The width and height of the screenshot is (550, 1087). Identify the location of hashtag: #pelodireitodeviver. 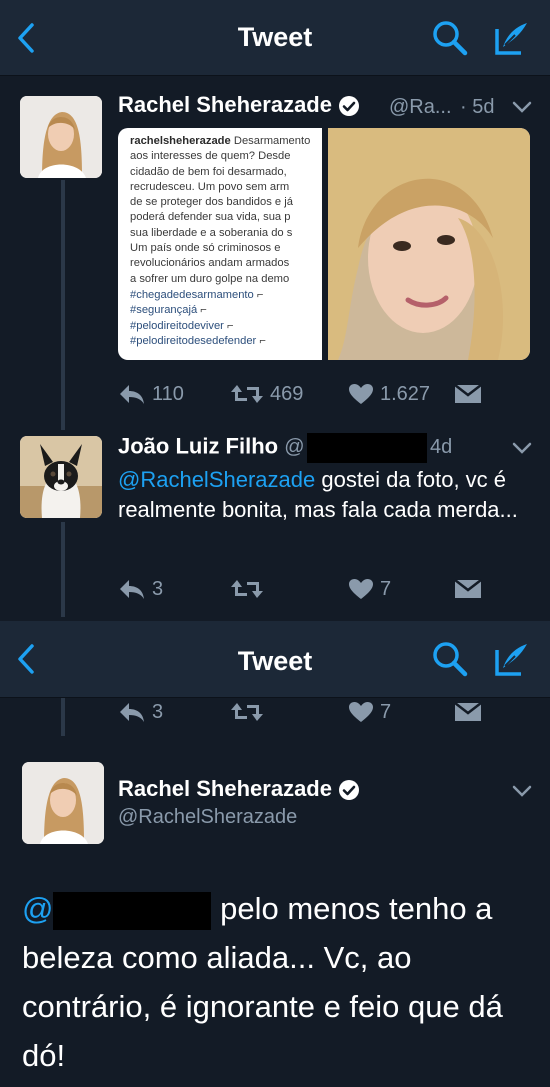
(177, 325).